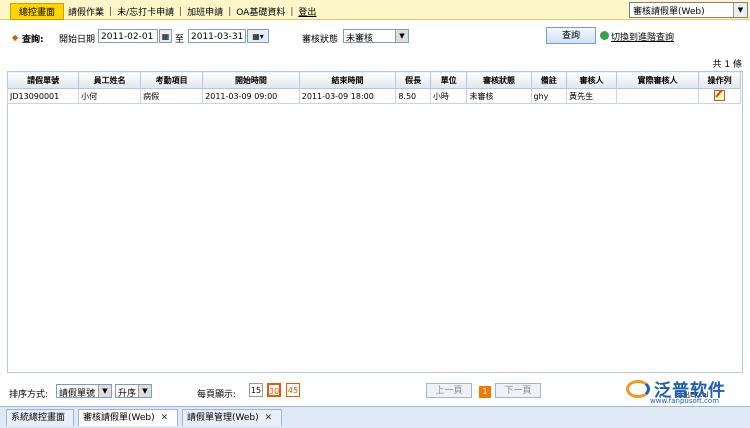 Image resolution: width=750 pixels, height=428 pixels. What do you see at coordinates (375, 417) in the screenshot?
I see `window-tabs: 系統總控畫面 審核請假單(Web) ✕ 請假單管理(Web) ✕` at bounding box center [375, 417].